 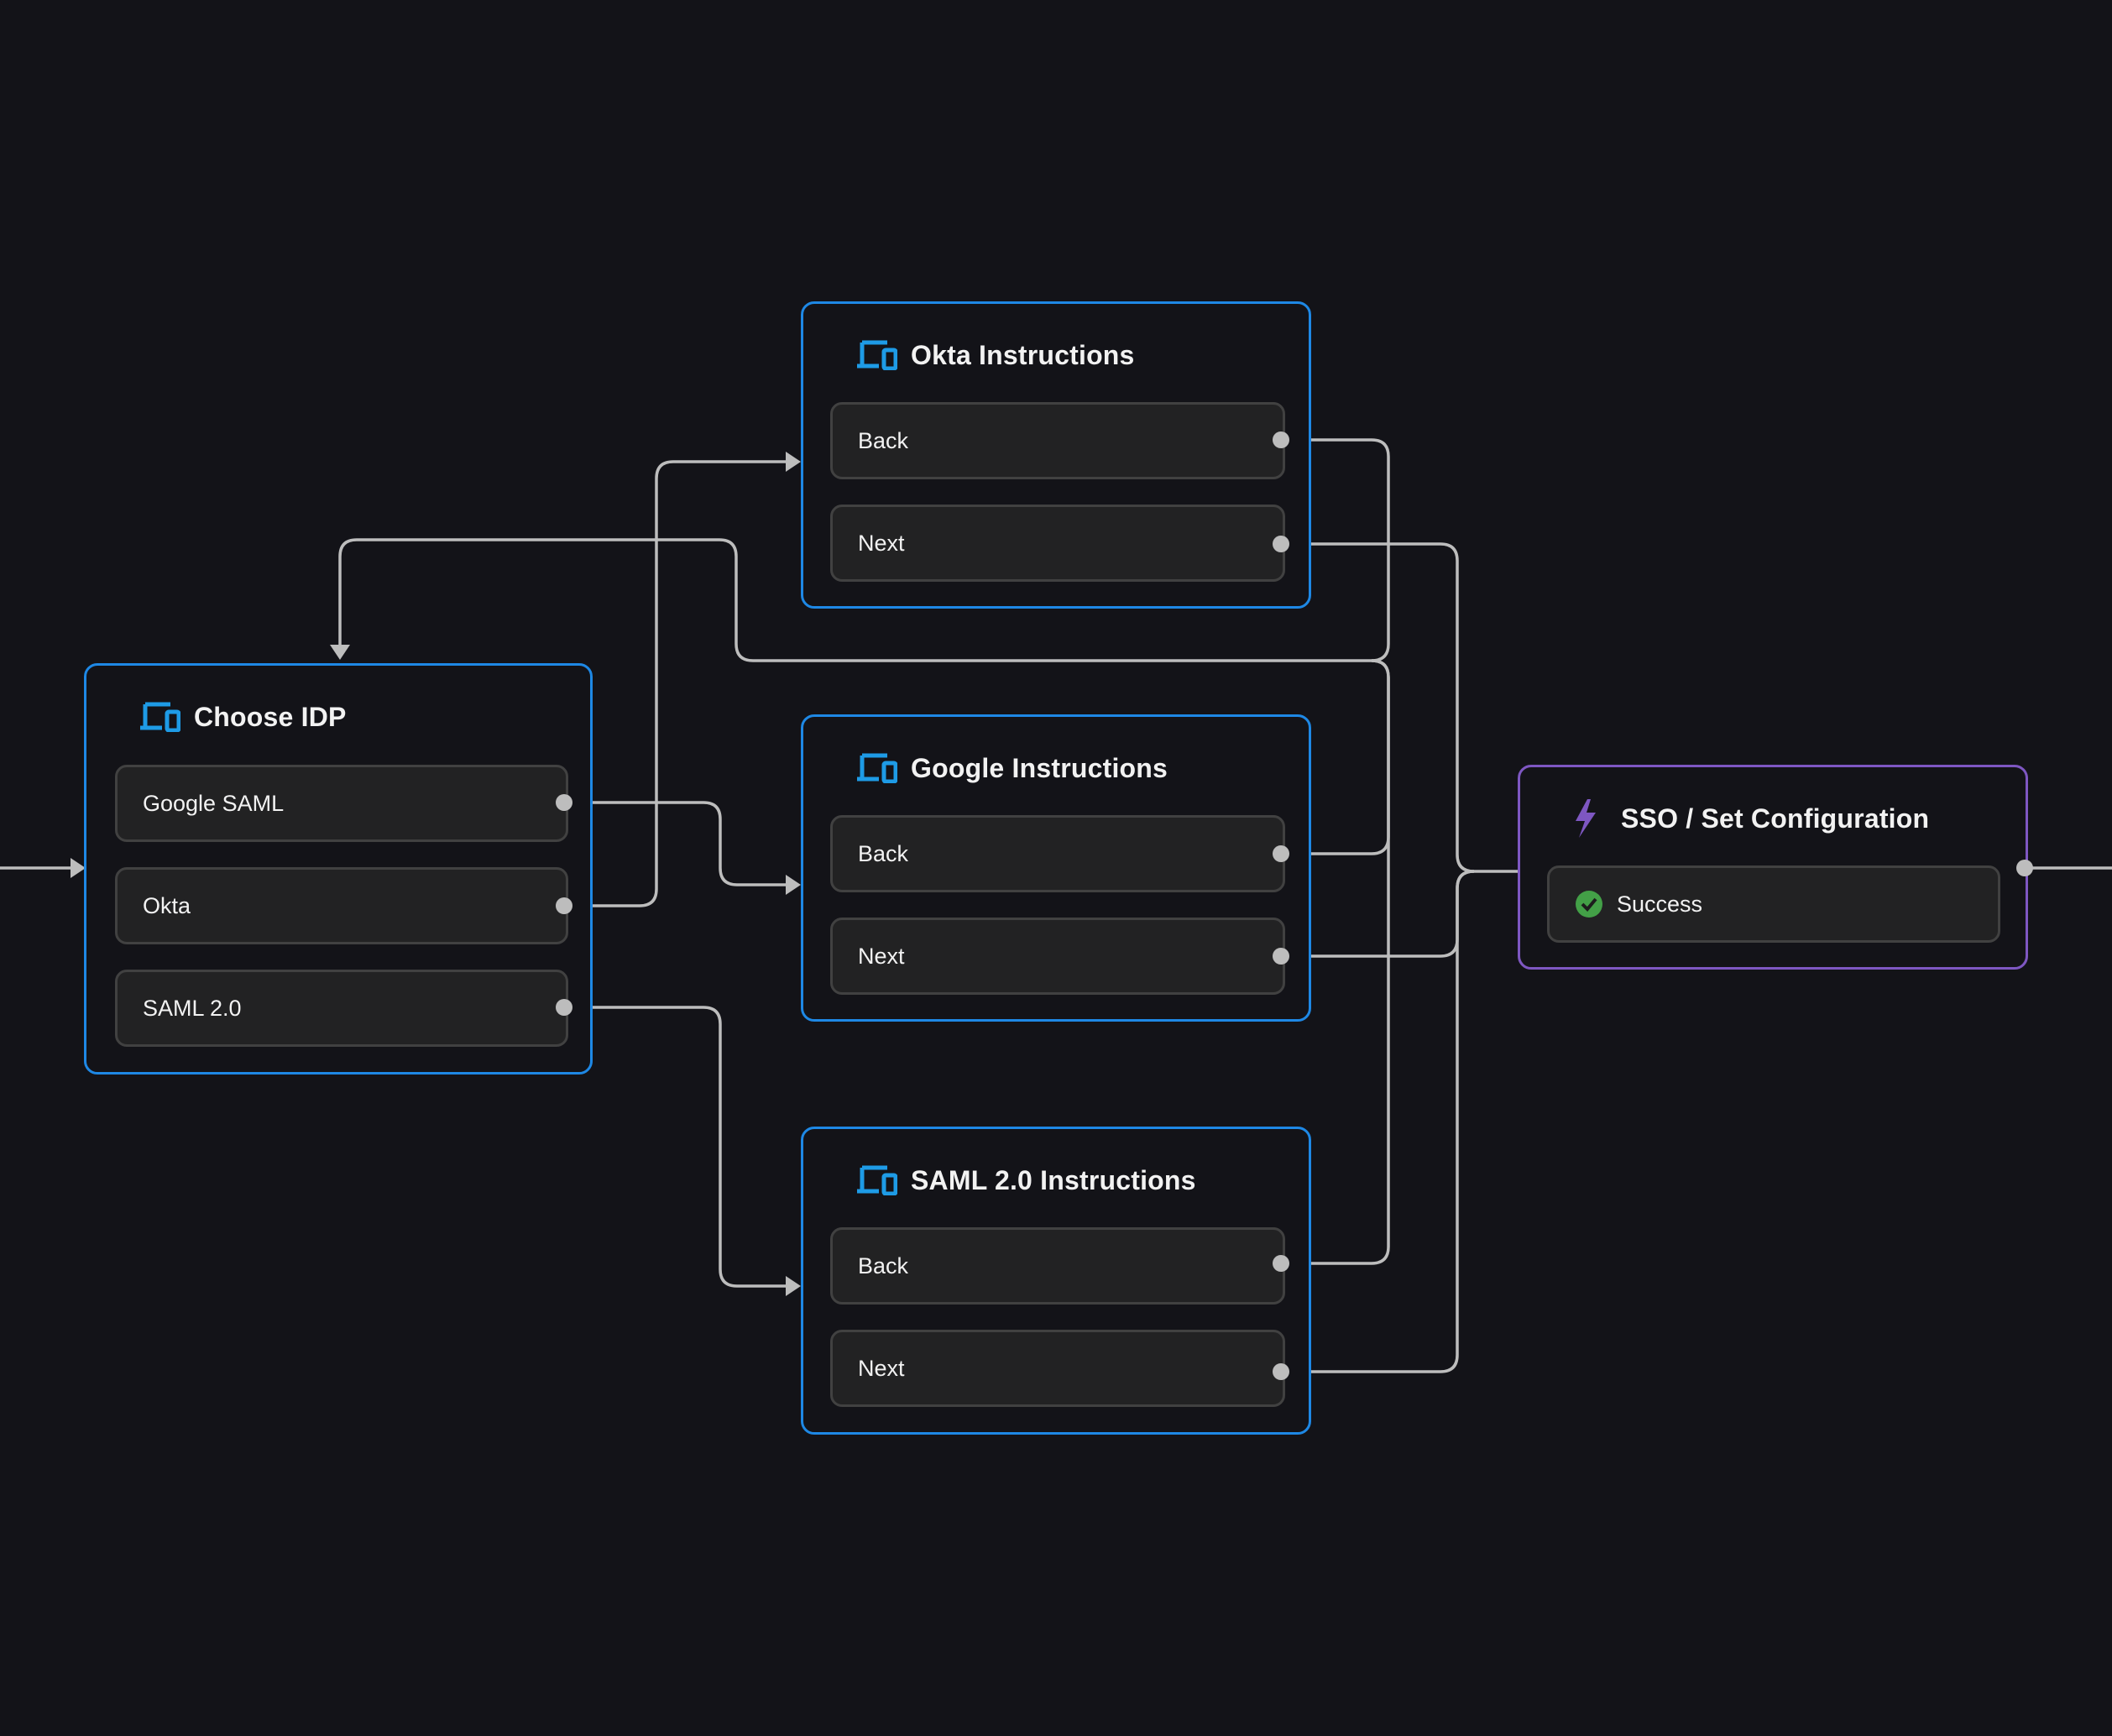 What do you see at coordinates (1776, 818) in the screenshot?
I see `node-title: SSO / Set Configuration` at bounding box center [1776, 818].